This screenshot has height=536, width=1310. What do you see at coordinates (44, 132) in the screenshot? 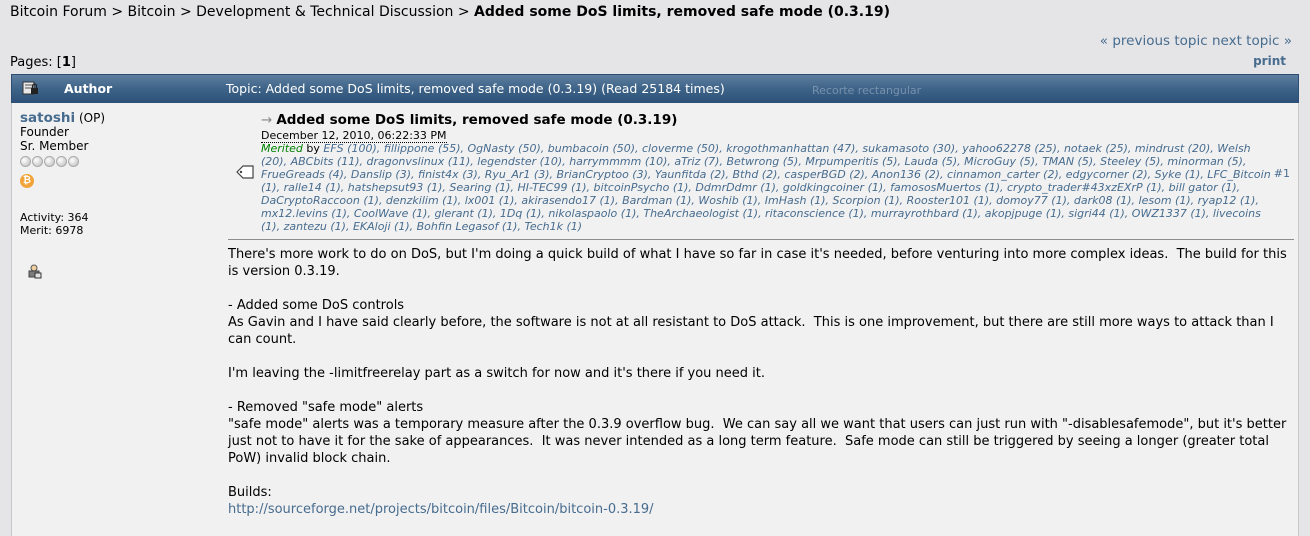
I see `poster-title: Founder` at bounding box center [44, 132].